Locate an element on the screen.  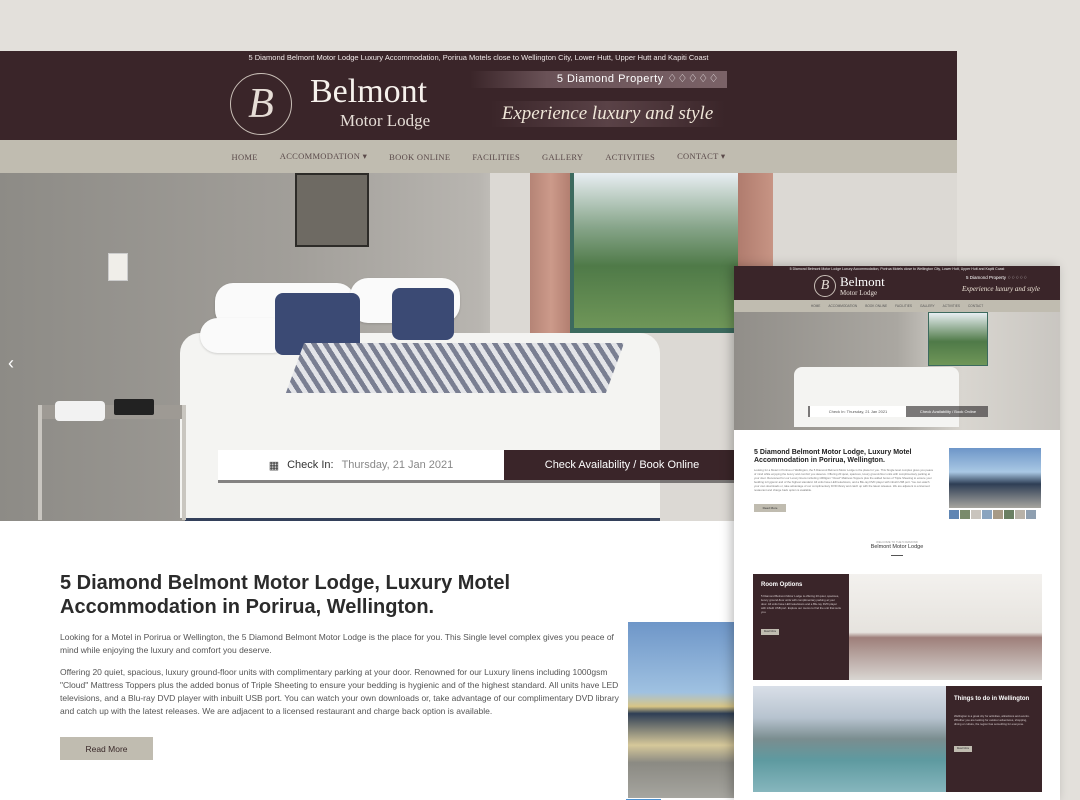
read-more-button: Read More is located at coordinates (106, 748).